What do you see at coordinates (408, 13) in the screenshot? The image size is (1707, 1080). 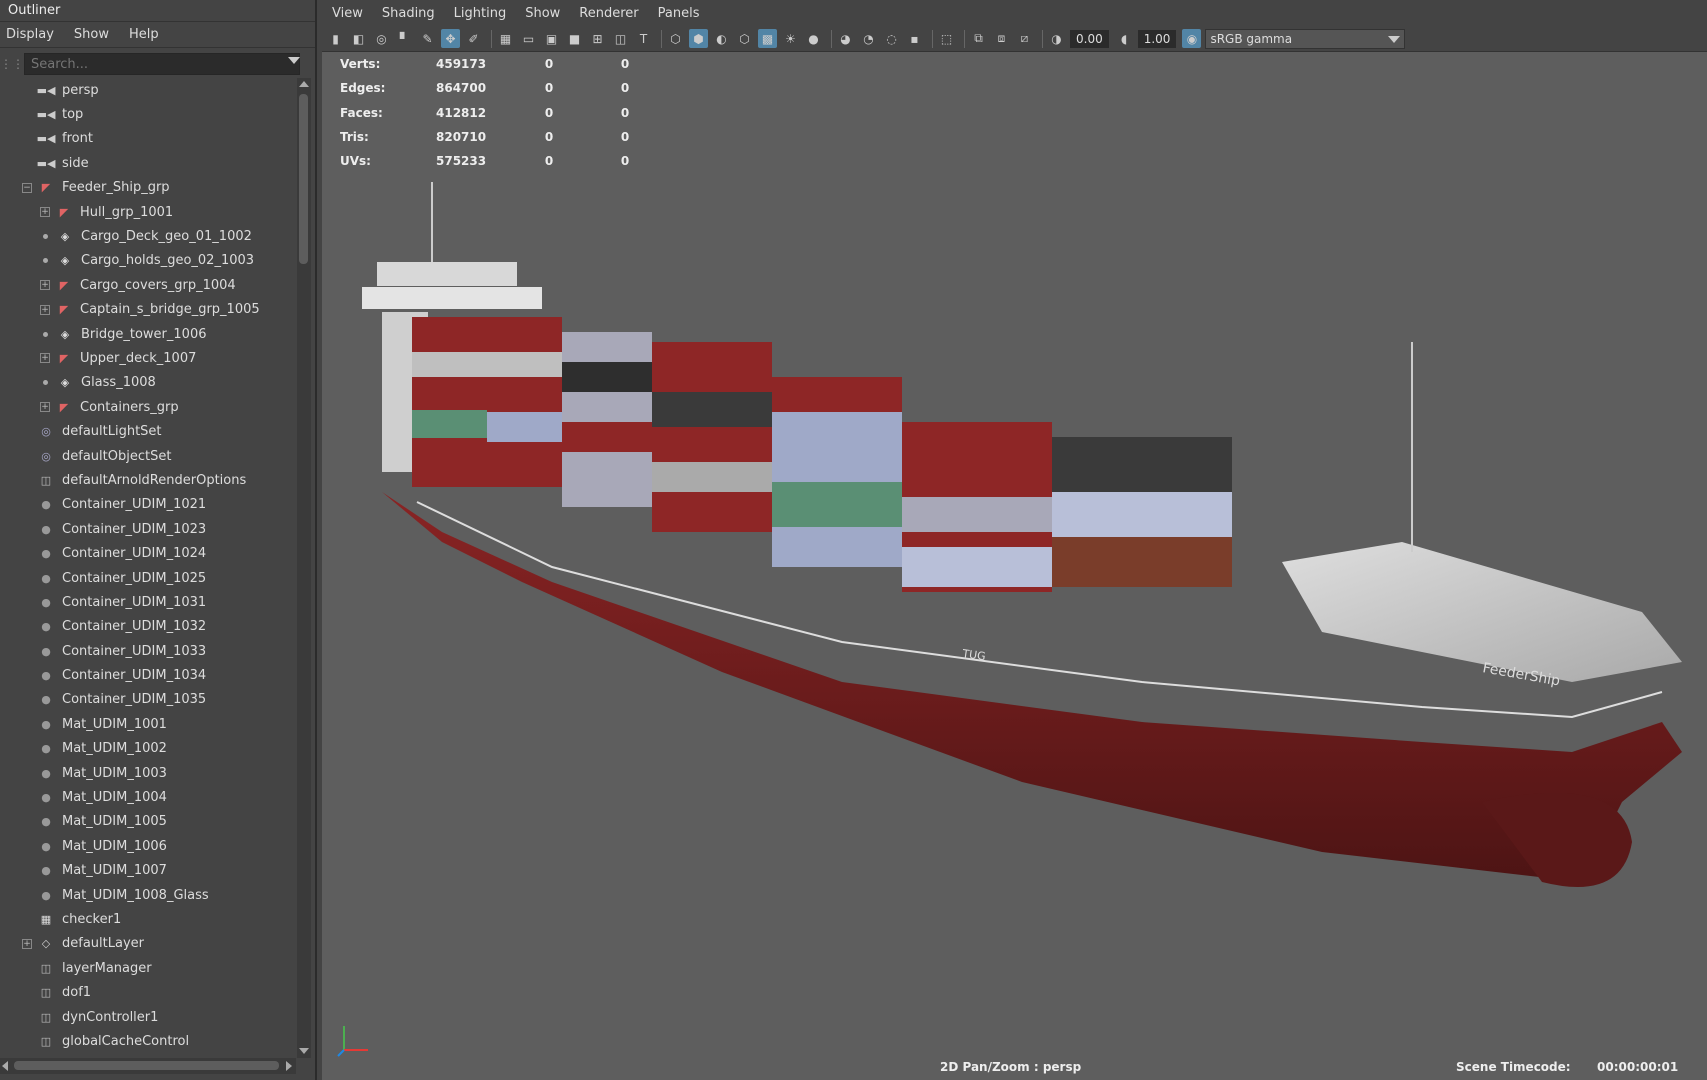 I see `menu-shading: Shading` at bounding box center [408, 13].